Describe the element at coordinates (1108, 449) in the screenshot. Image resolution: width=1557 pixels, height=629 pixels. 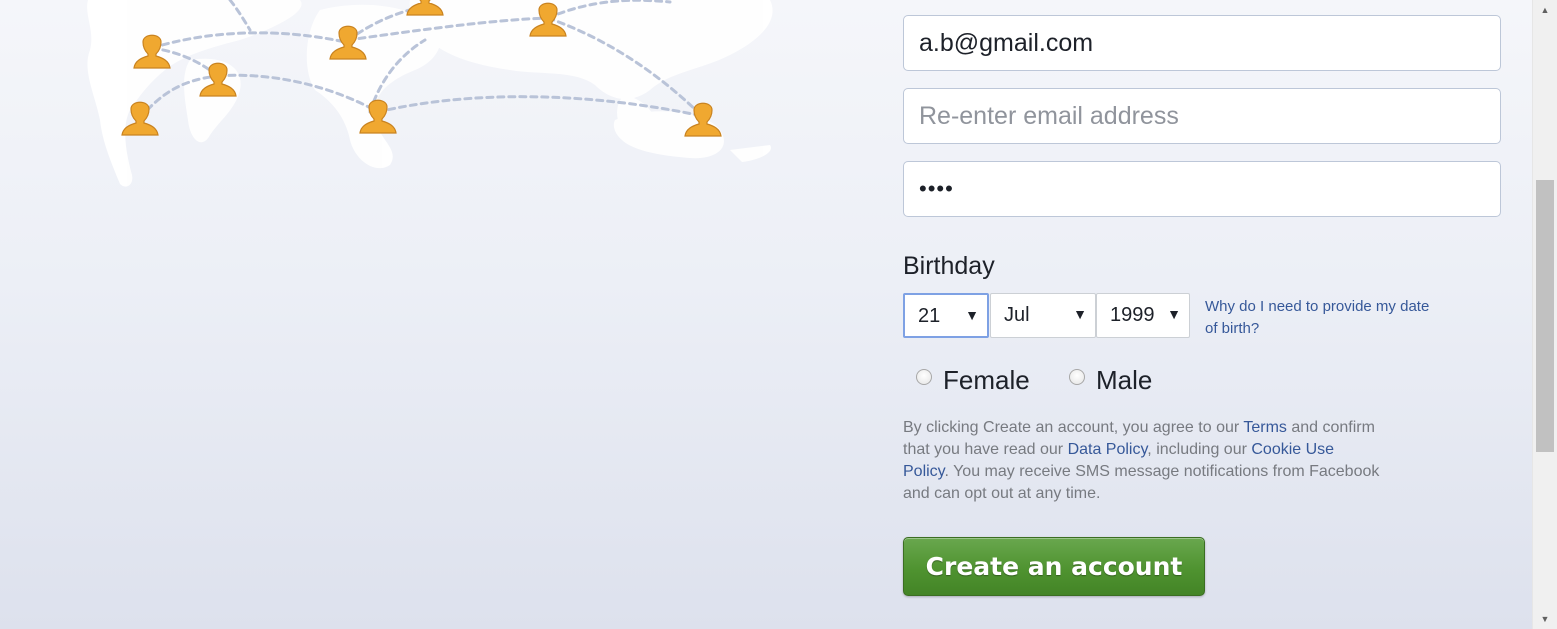
I see `data-policy-link: Data Policy` at that location.